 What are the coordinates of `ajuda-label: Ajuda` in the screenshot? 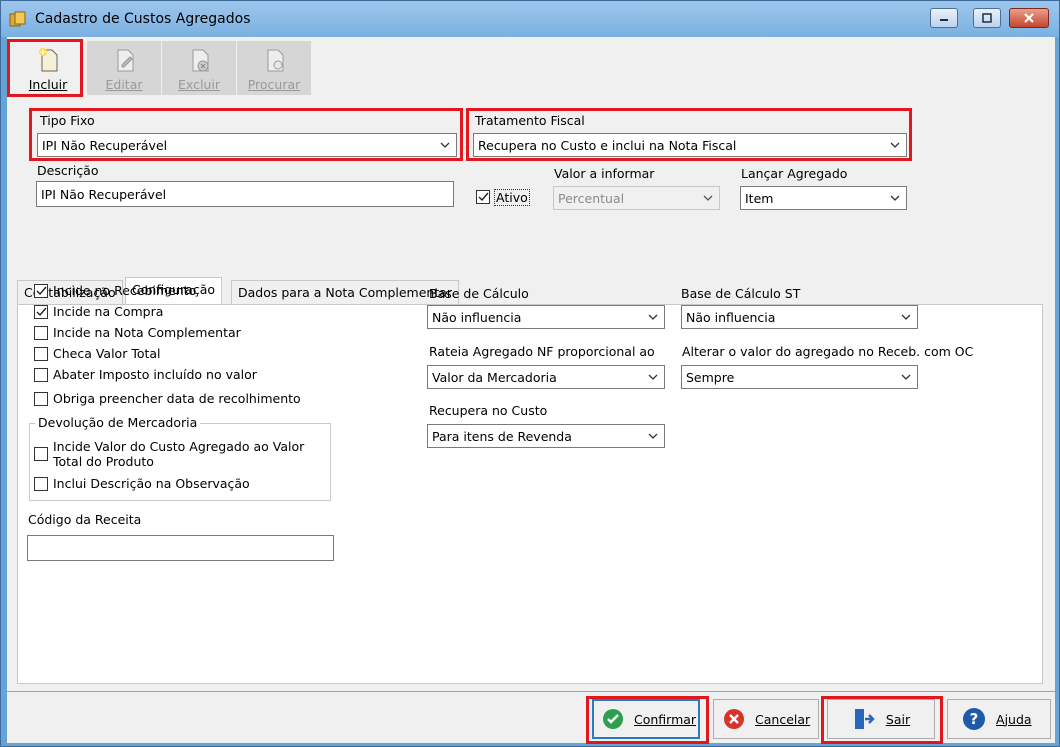 It's located at (1014, 719).